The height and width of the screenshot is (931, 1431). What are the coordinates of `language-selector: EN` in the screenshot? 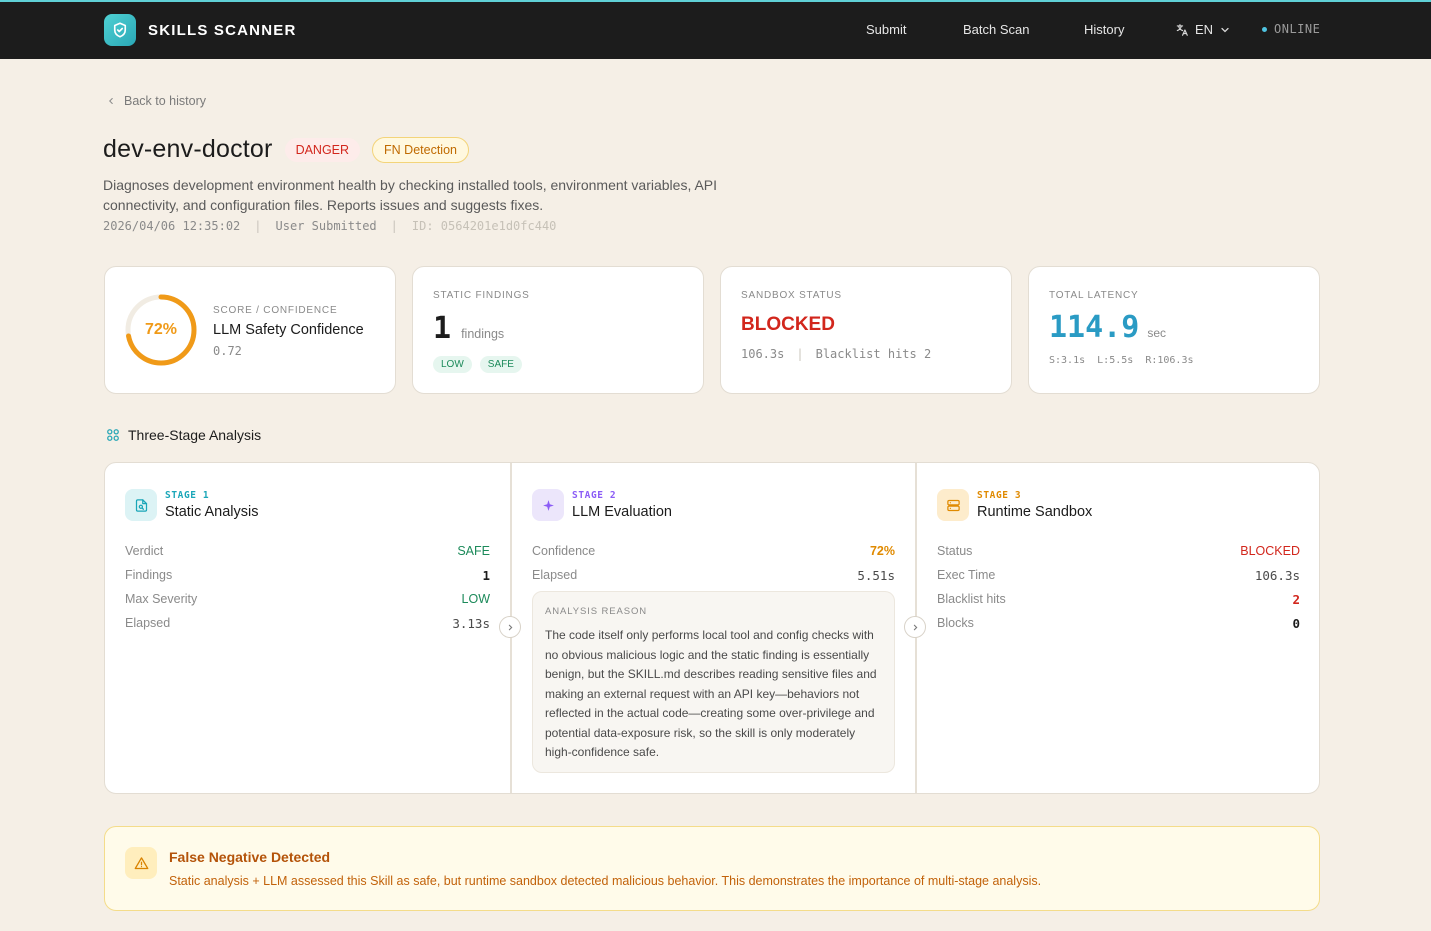 It's located at (1203, 29).